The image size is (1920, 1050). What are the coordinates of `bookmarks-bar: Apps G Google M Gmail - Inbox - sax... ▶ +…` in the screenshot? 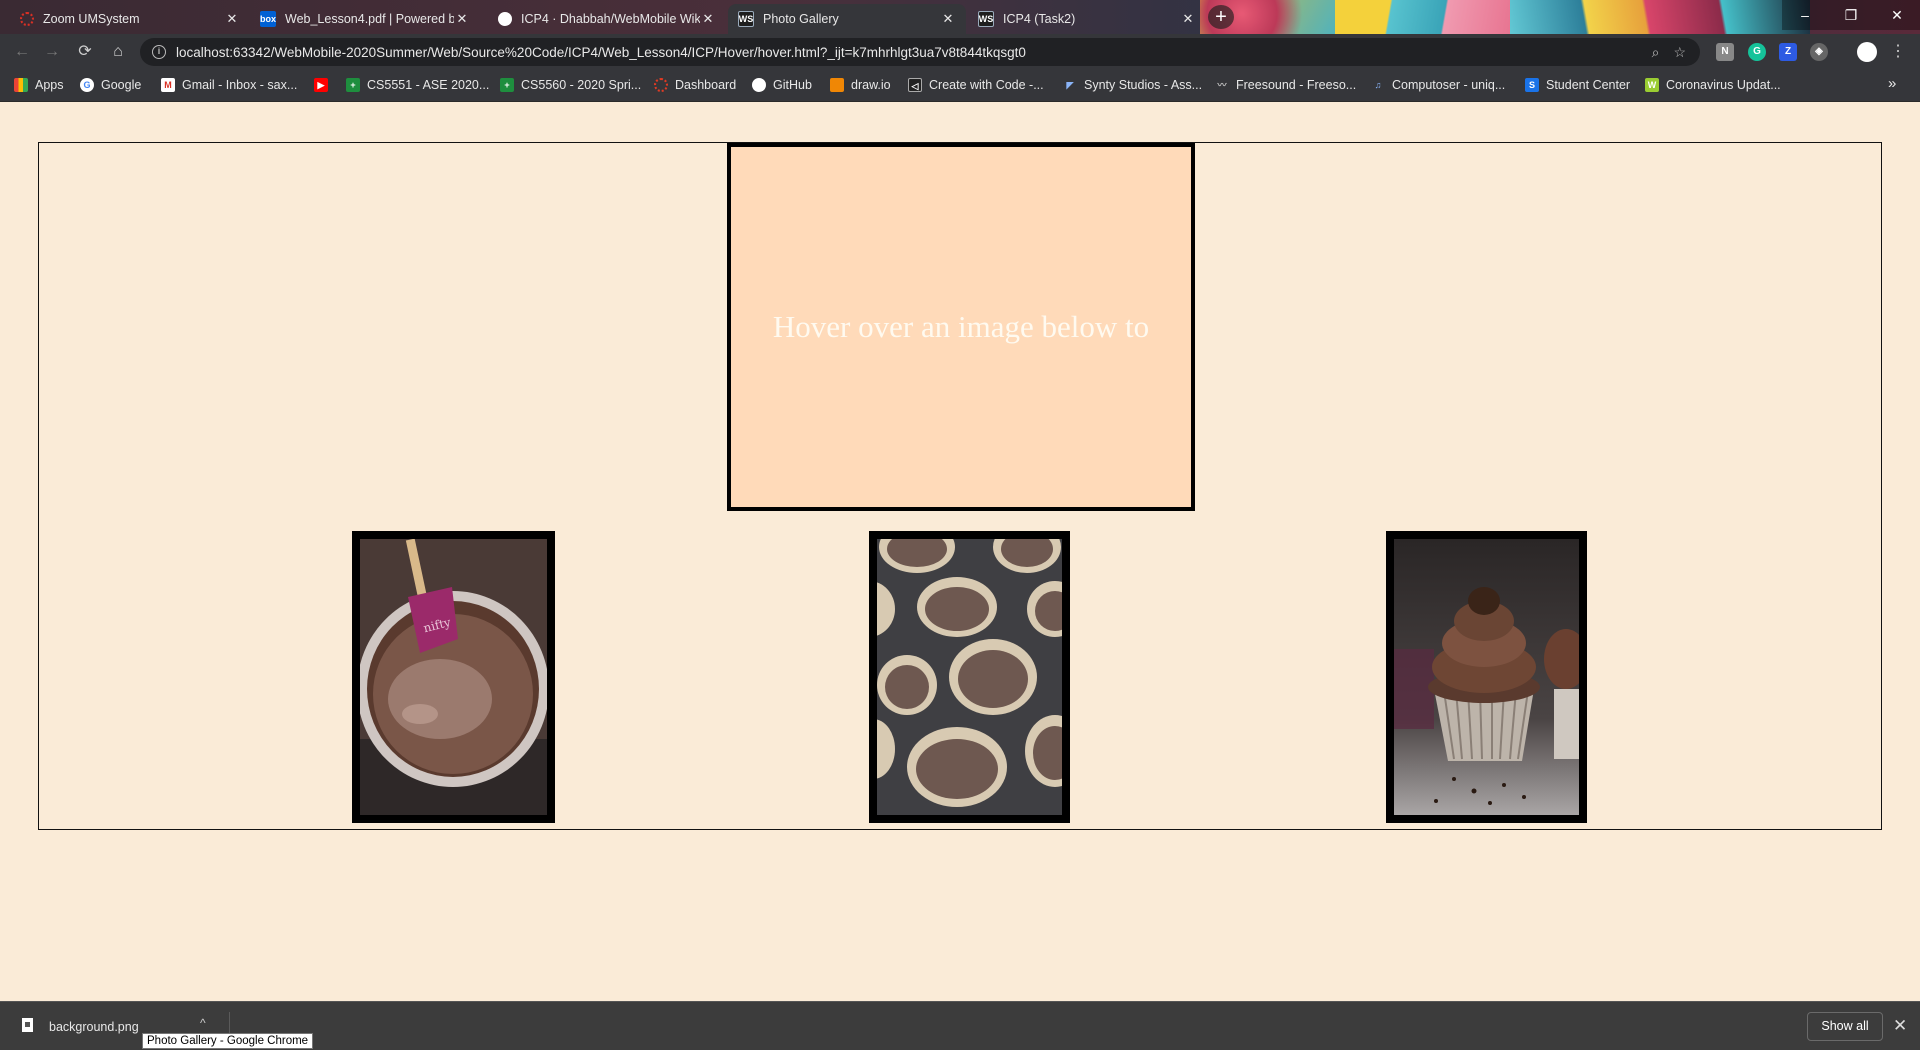 It's located at (960, 86).